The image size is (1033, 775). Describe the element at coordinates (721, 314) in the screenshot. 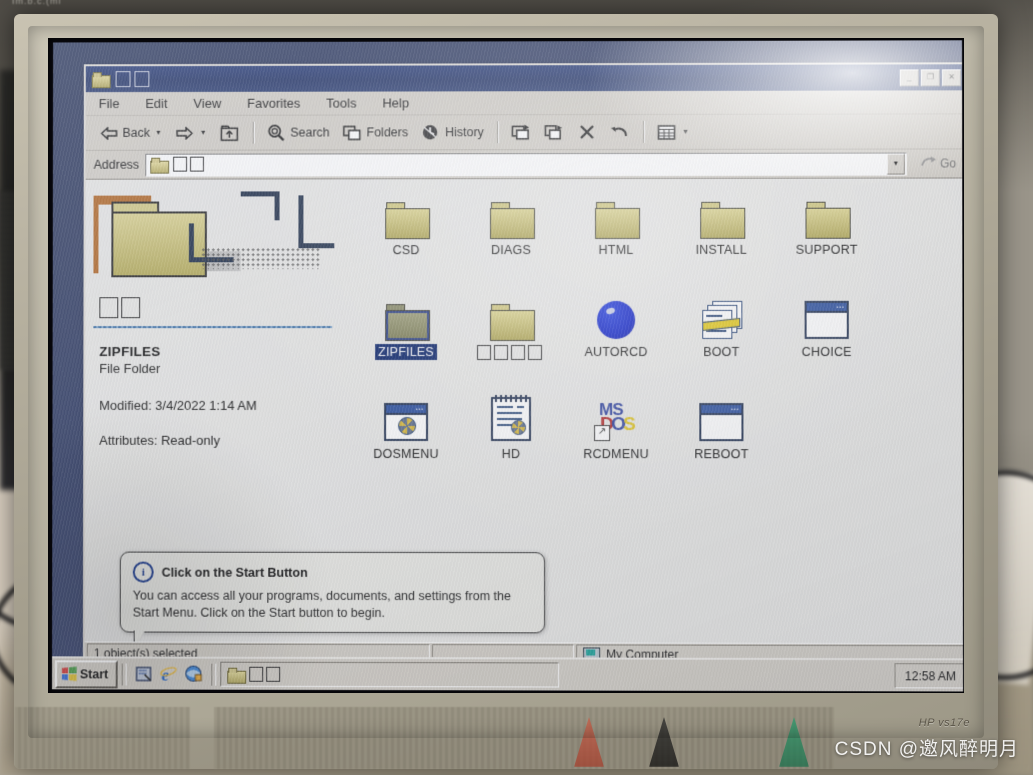

I see `batch-file-icon` at that location.